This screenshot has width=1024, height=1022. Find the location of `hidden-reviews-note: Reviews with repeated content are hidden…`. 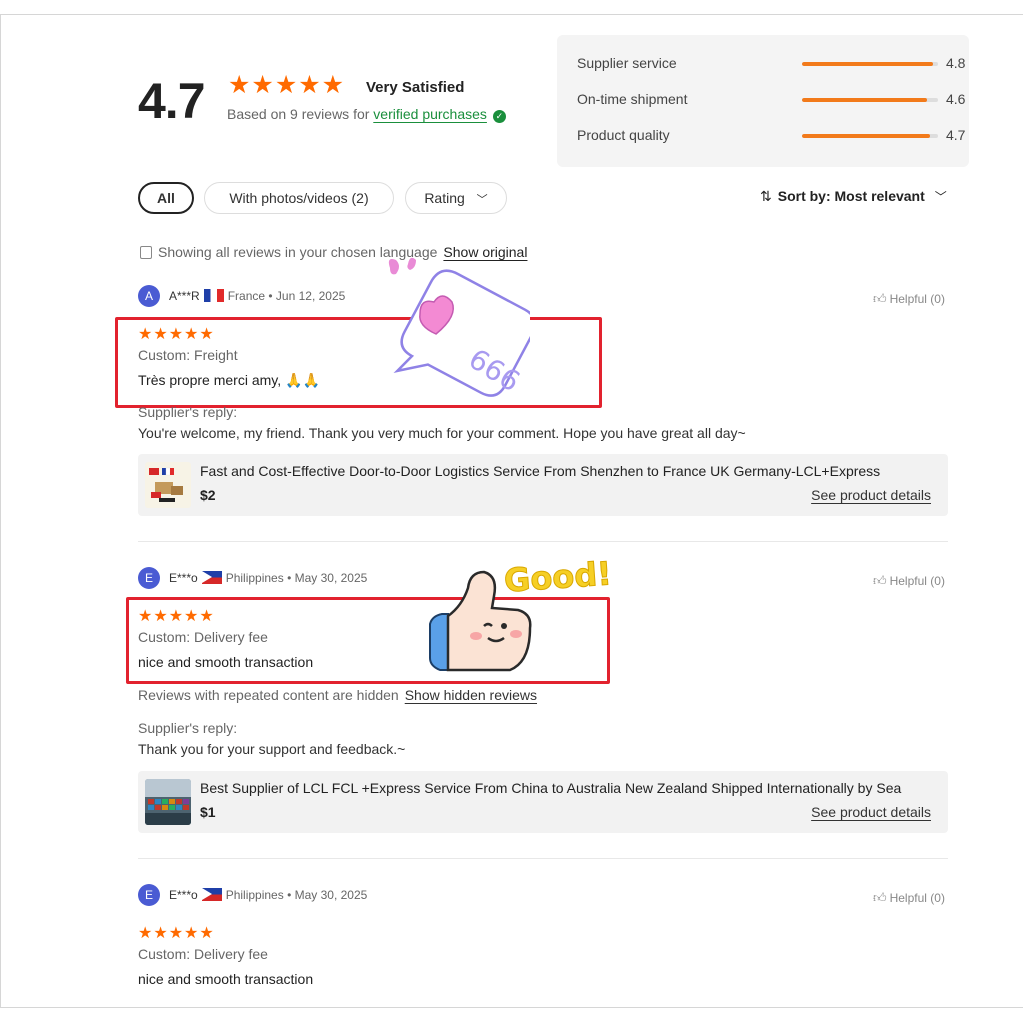

hidden-reviews-note: Reviews with repeated content are hidden… is located at coordinates (337, 695).